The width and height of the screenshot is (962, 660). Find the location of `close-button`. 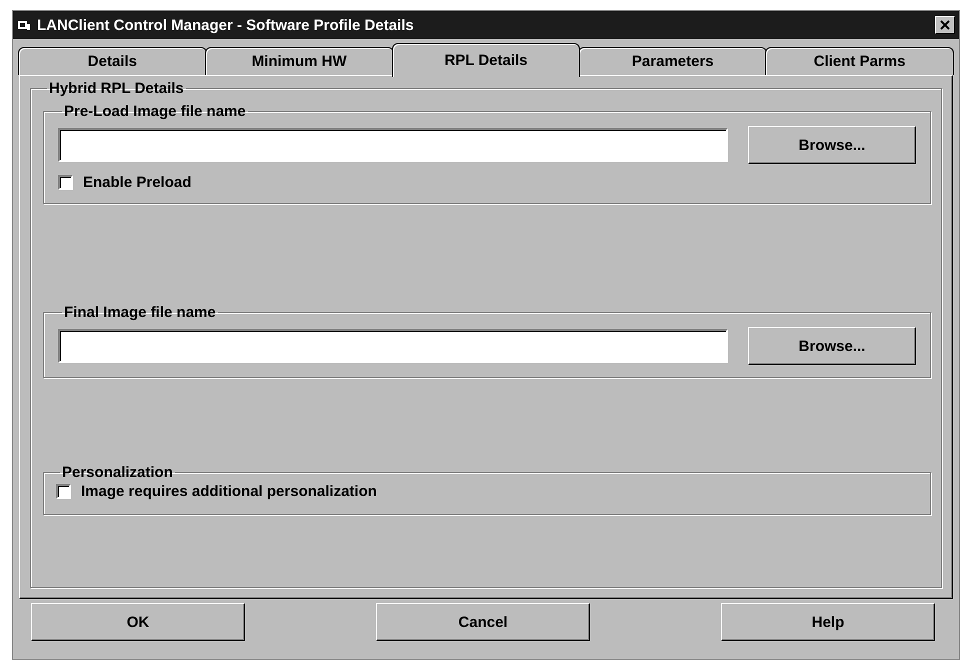

close-button is located at coordinates (945, 25).